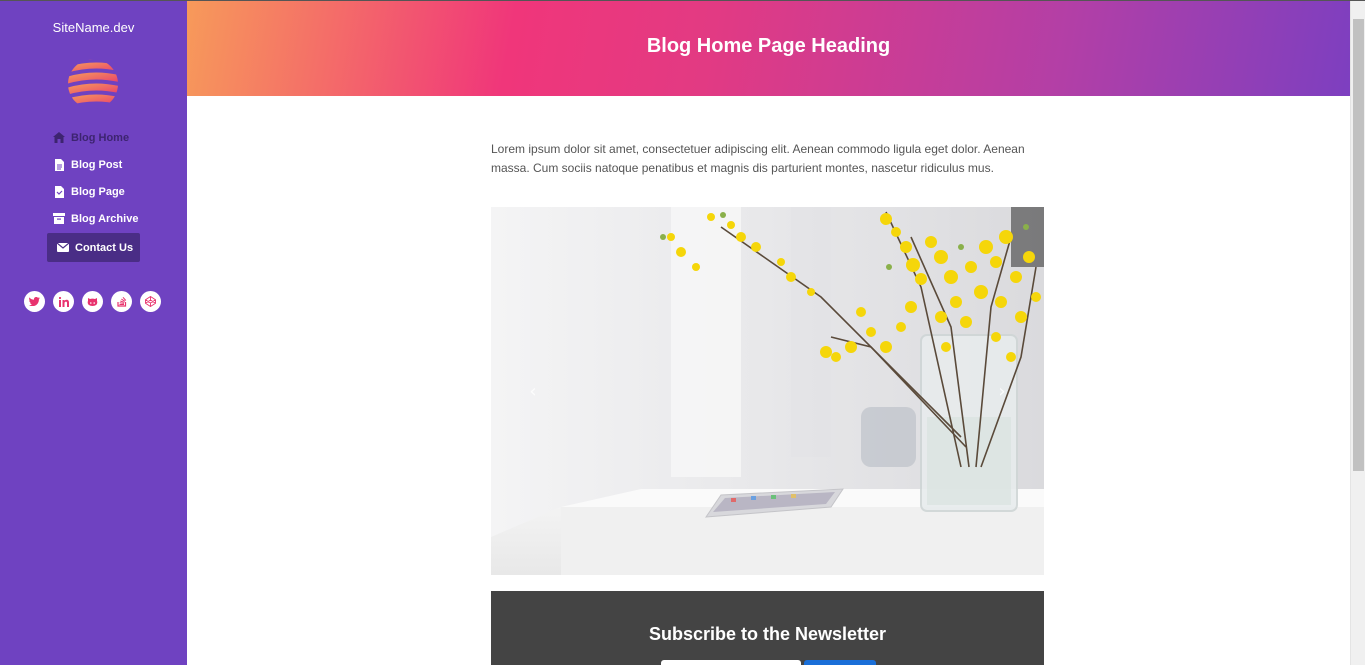 The image size is (1365, 665). What do you see at coordinates (767, 634) in the screenshot?
I see `newsletter-title: Subscribe to the Newsletter` at bounding box center [767, 634].